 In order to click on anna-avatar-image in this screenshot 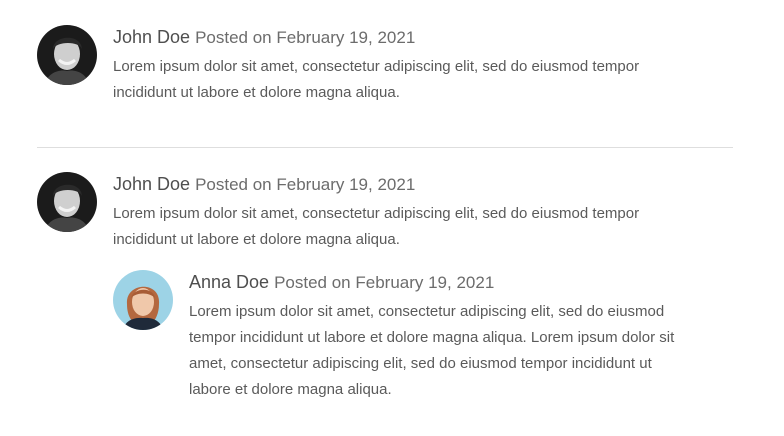, I will do `click(143, 300)`.